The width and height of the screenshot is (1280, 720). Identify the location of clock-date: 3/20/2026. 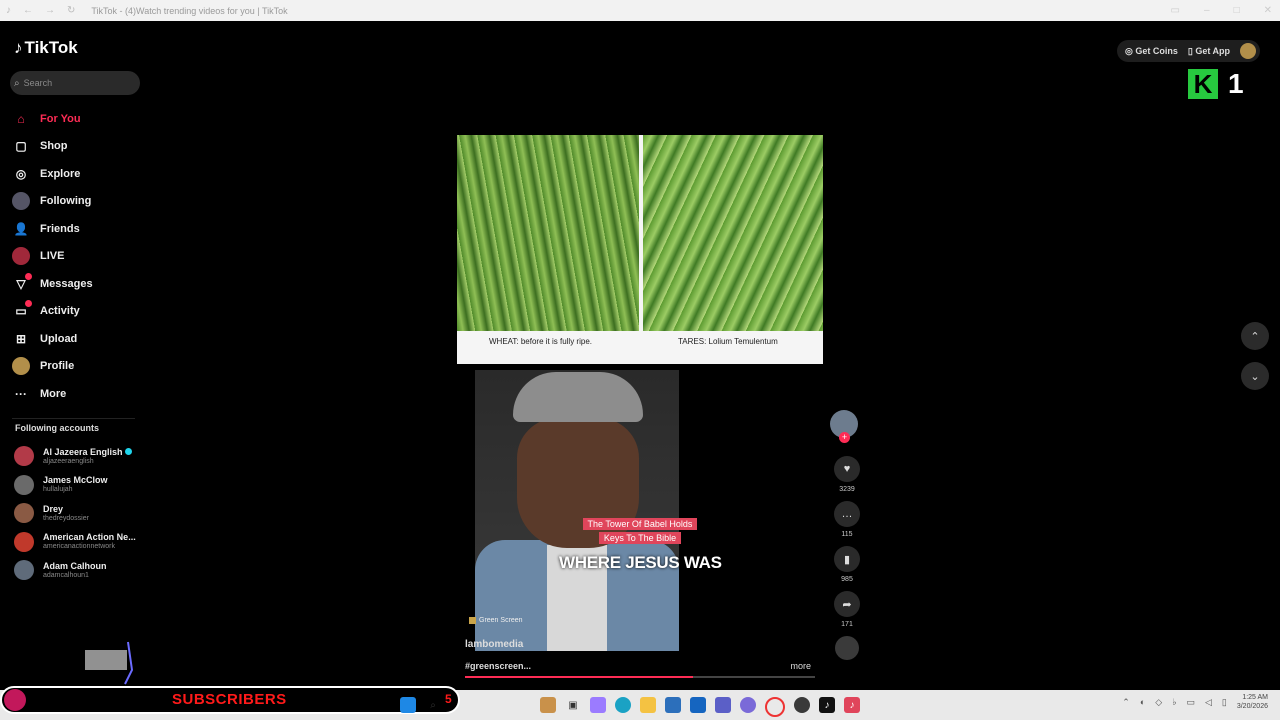
(1252, 706).